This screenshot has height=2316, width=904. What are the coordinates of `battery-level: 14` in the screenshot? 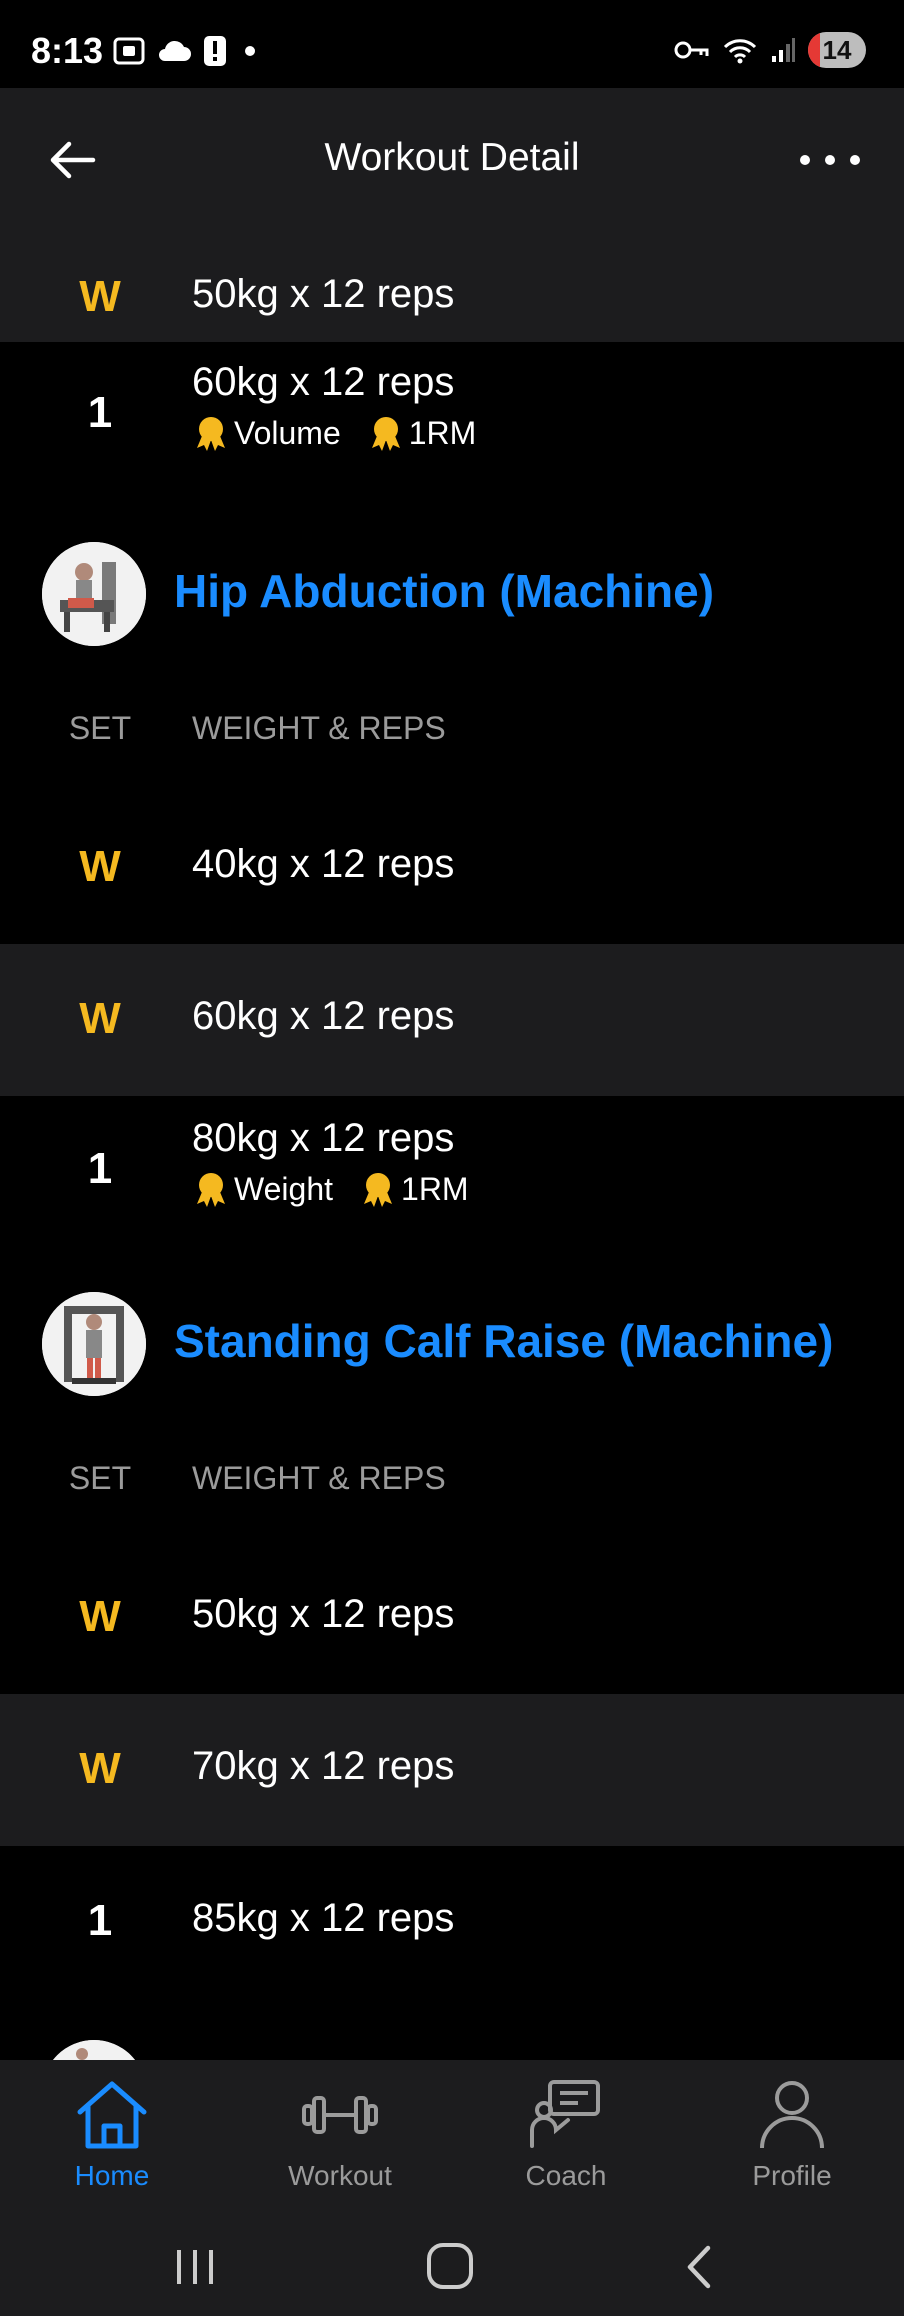 It's located at (837, 49).